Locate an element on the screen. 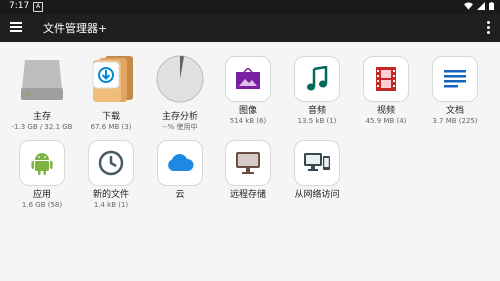 The height and width of the screenshot is (281, 500). tile-label: 主存分析 is located at coordinates (179, 117).